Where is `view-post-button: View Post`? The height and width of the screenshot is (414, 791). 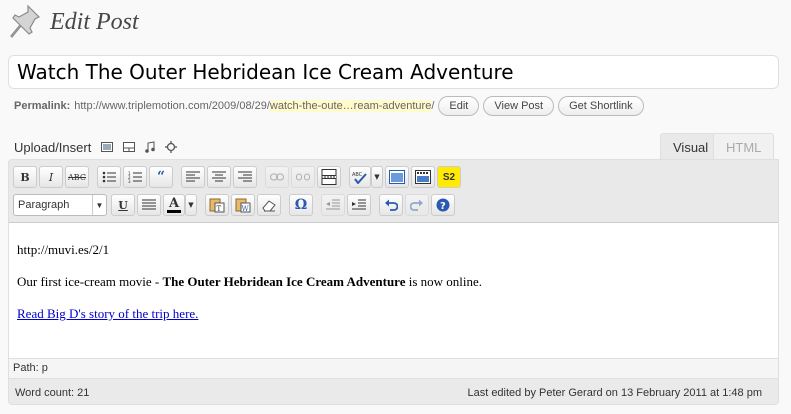
view-post-button: View Post is located at coordinates (519, 106).